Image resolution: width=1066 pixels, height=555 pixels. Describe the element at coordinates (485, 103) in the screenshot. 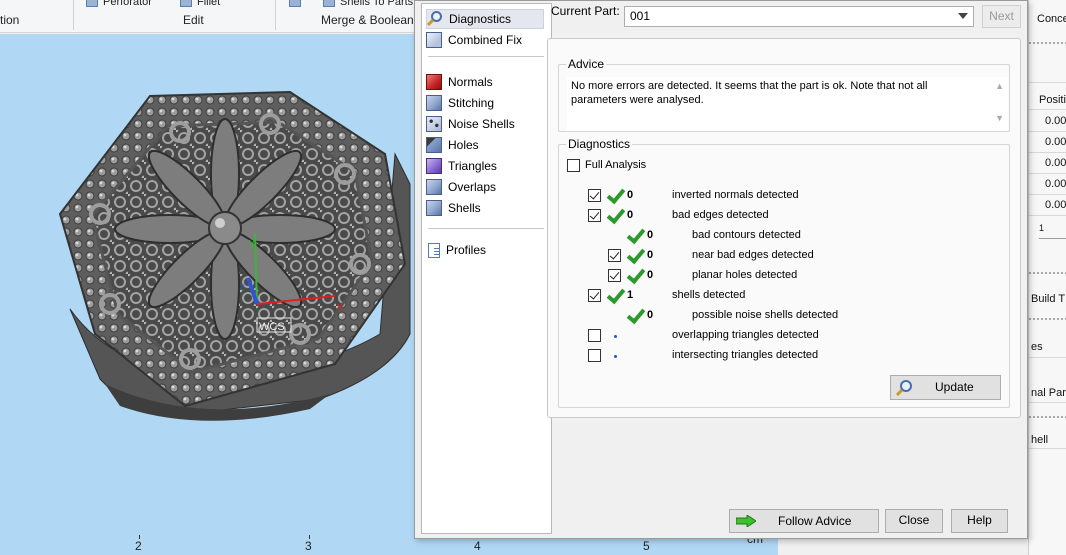

I see `category-stitching: Stitching` at that location.